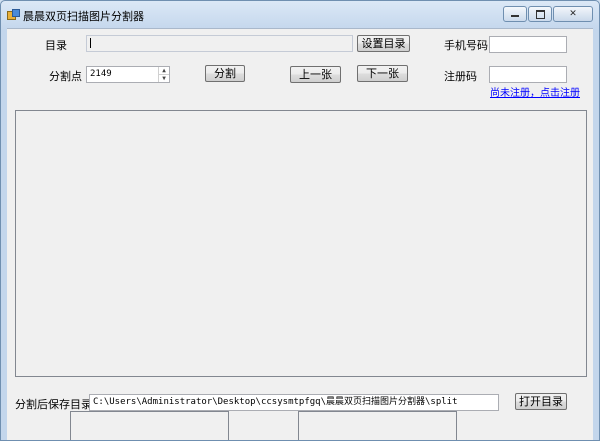 The height and width of the screenshot is (441, 600). Describe the element at coordinates (164, 78) in the screenshot. I see `spin-down-icon: ▼` at that location.